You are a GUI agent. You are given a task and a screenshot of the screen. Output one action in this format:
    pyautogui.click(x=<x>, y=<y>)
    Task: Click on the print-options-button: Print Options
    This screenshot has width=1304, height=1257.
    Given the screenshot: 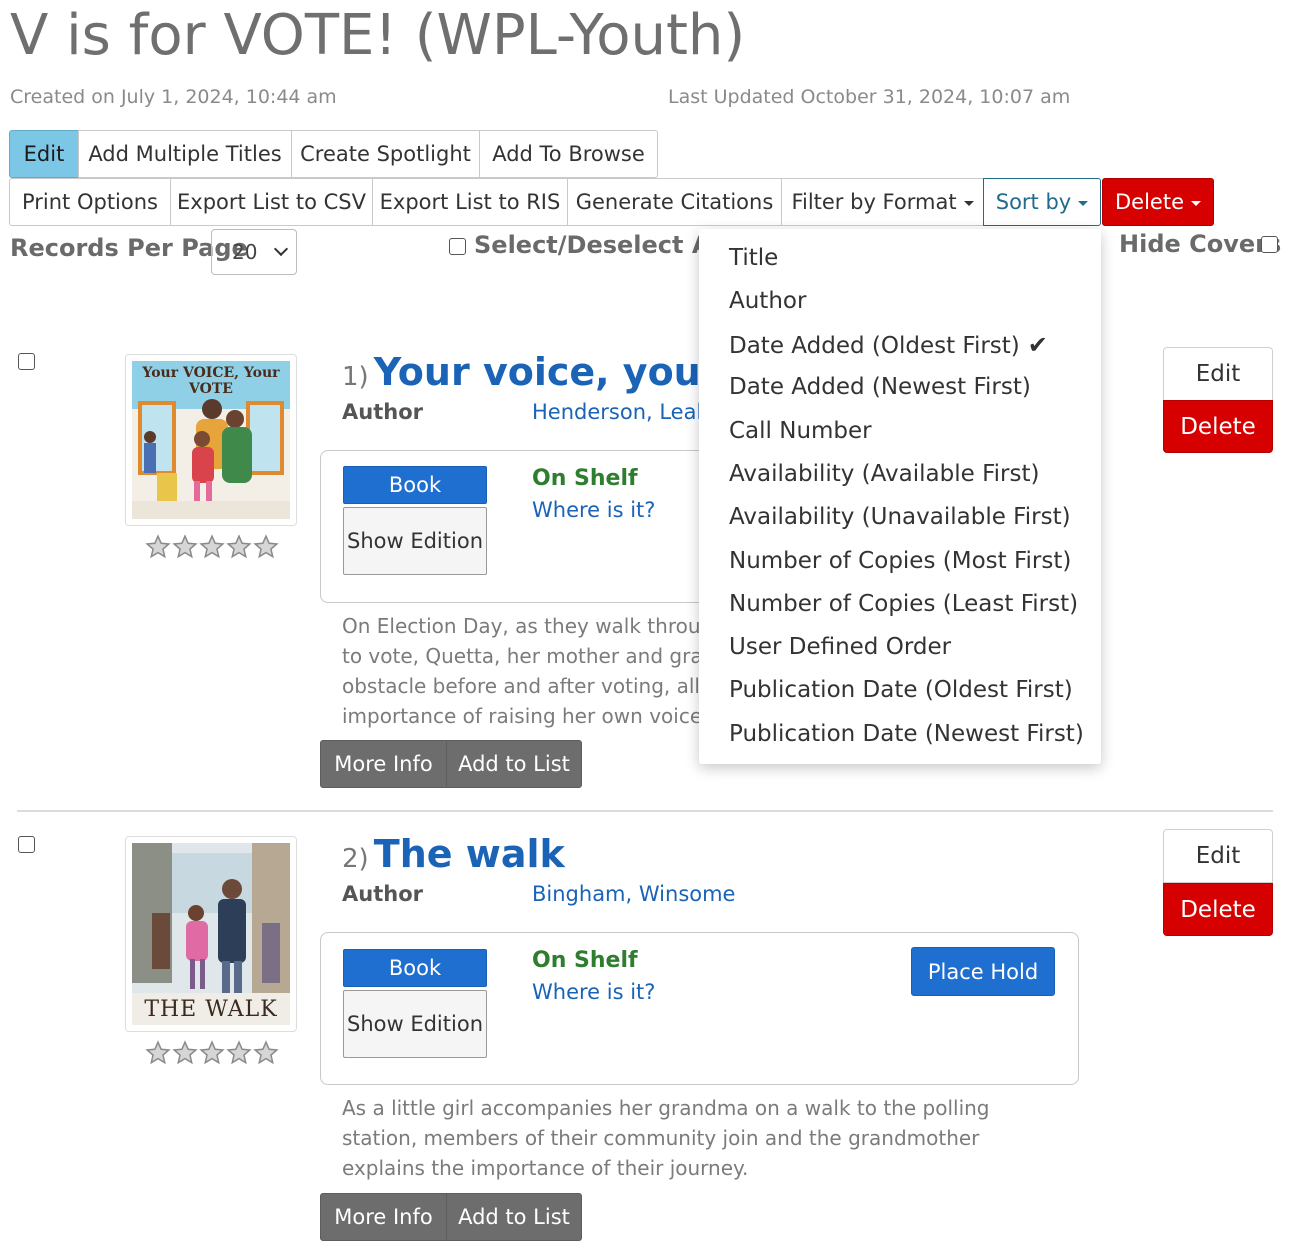 What is the action you would take?
    pyautogui.click(x=90, y=202)
    